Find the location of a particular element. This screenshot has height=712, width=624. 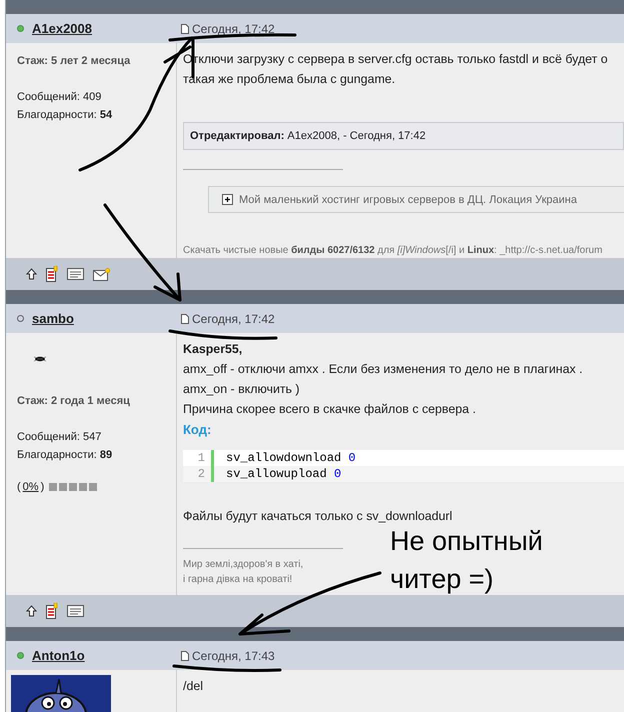

post-text: Причина скорее всего в скачке файлов с сервера . is located at coordinates (330, 409).